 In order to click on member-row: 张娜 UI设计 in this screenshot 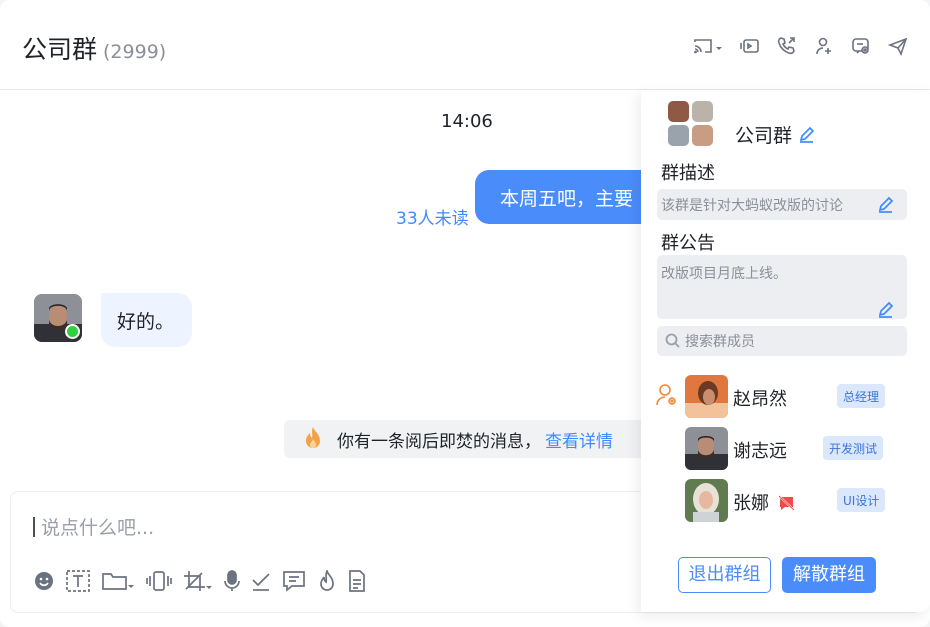, I will do `click(785, 501)`.